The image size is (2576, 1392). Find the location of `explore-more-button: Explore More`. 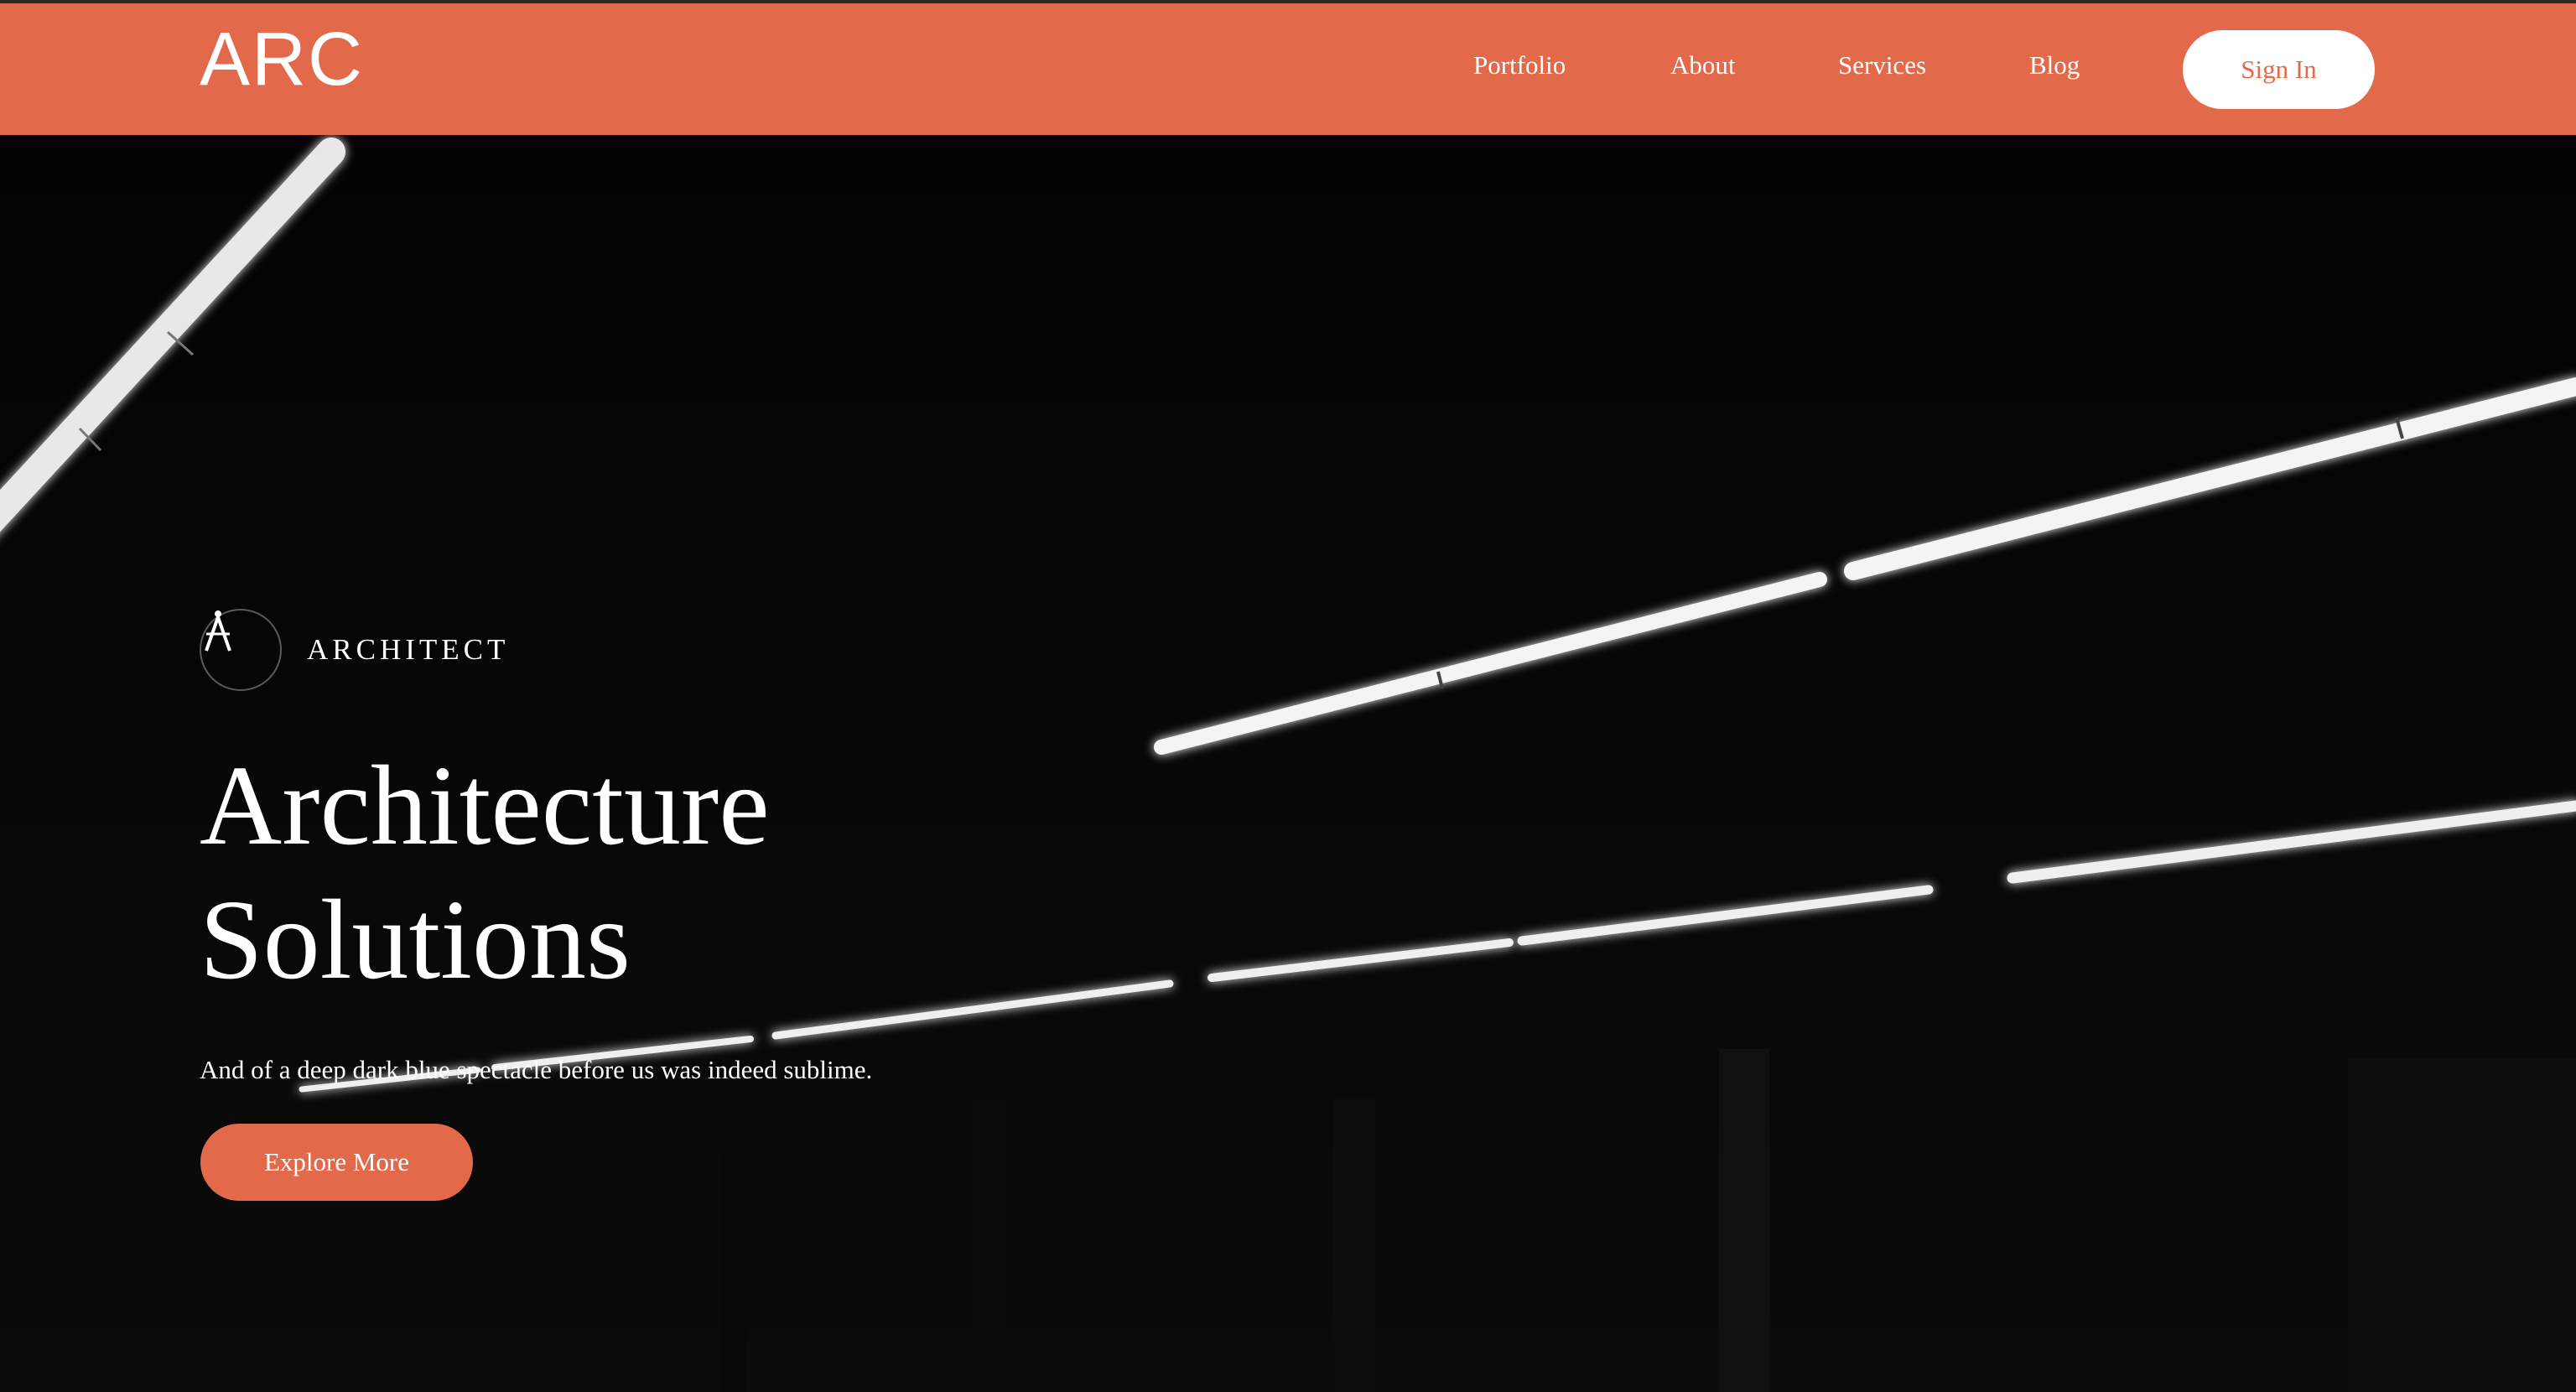

explore-more-button: Explore More is located at coordinates (336, 1162).